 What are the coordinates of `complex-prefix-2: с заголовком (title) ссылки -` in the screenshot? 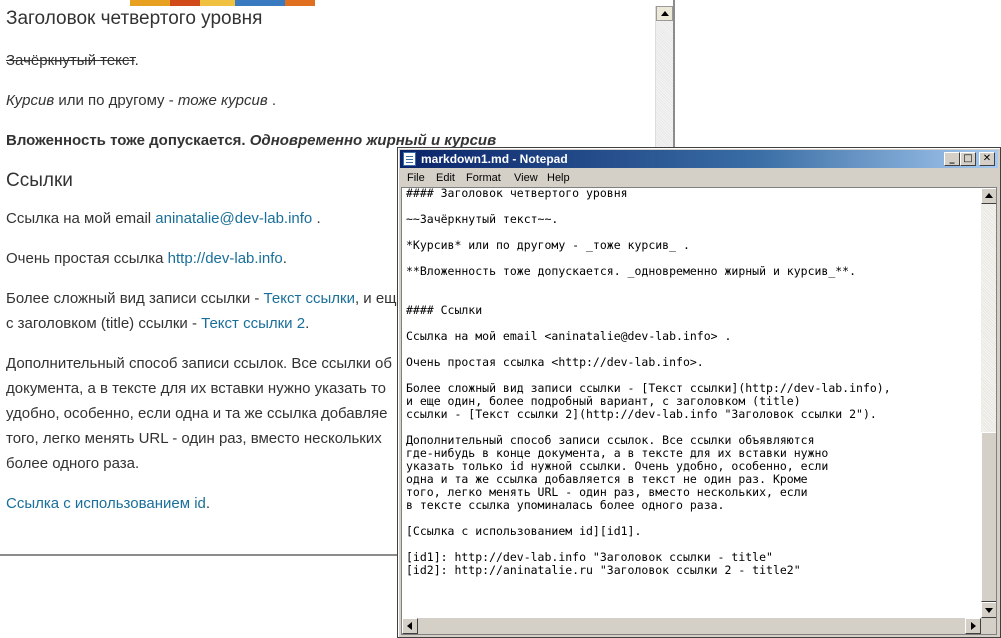 It's located at (104, 323).